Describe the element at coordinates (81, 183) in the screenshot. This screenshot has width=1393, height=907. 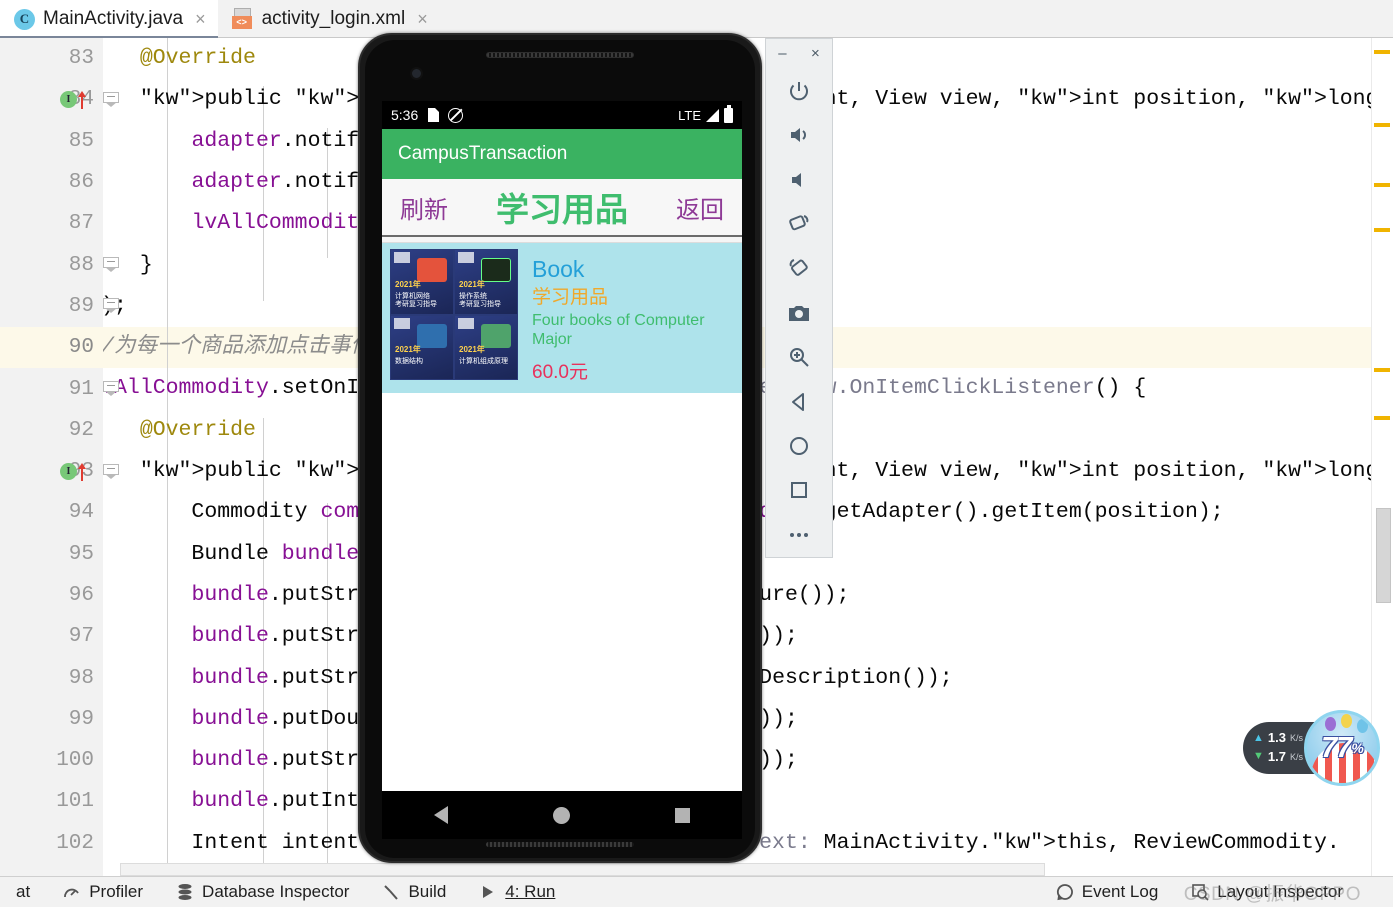
I see `line-number: 86` at that location.